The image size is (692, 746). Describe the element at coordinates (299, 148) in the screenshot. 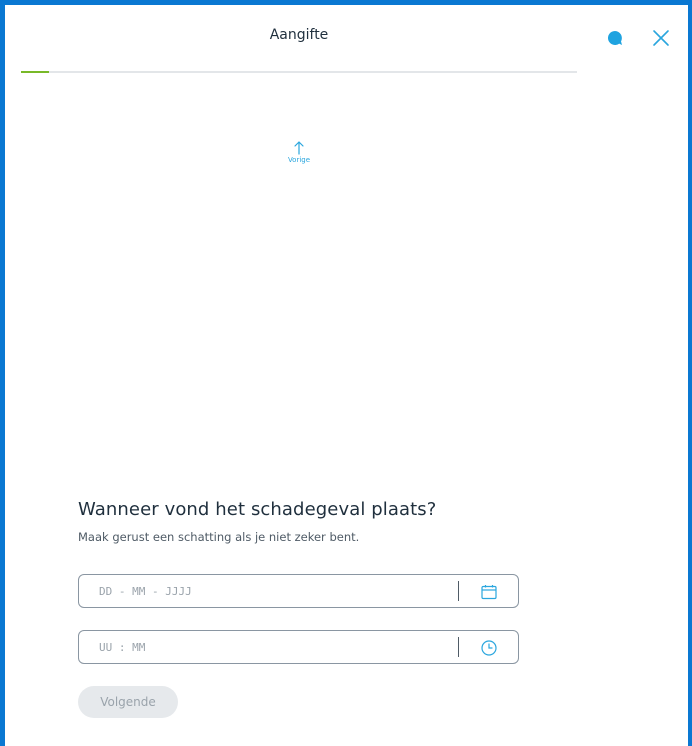

I see `arrow-up-icon` at that location.